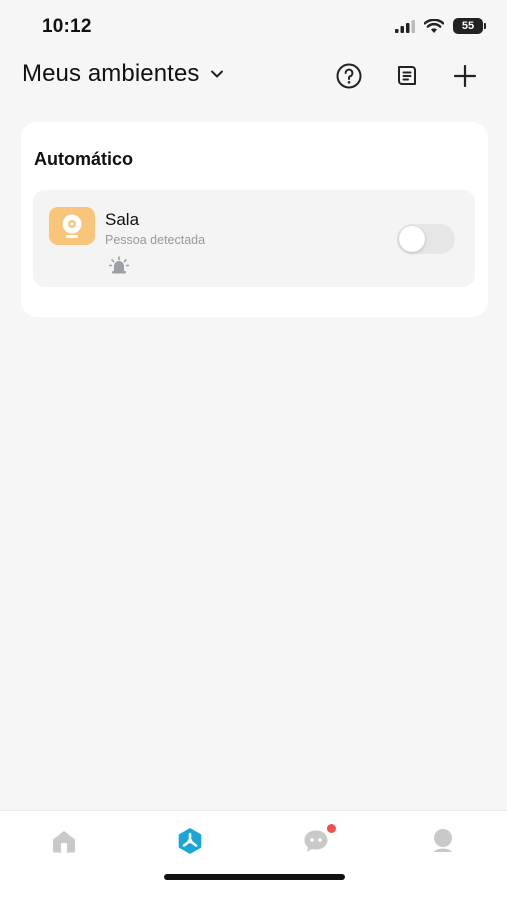 Image resolution: width=507 pixels, height=900 pixels. I want to click on toggle-knob, so click(412, 239).